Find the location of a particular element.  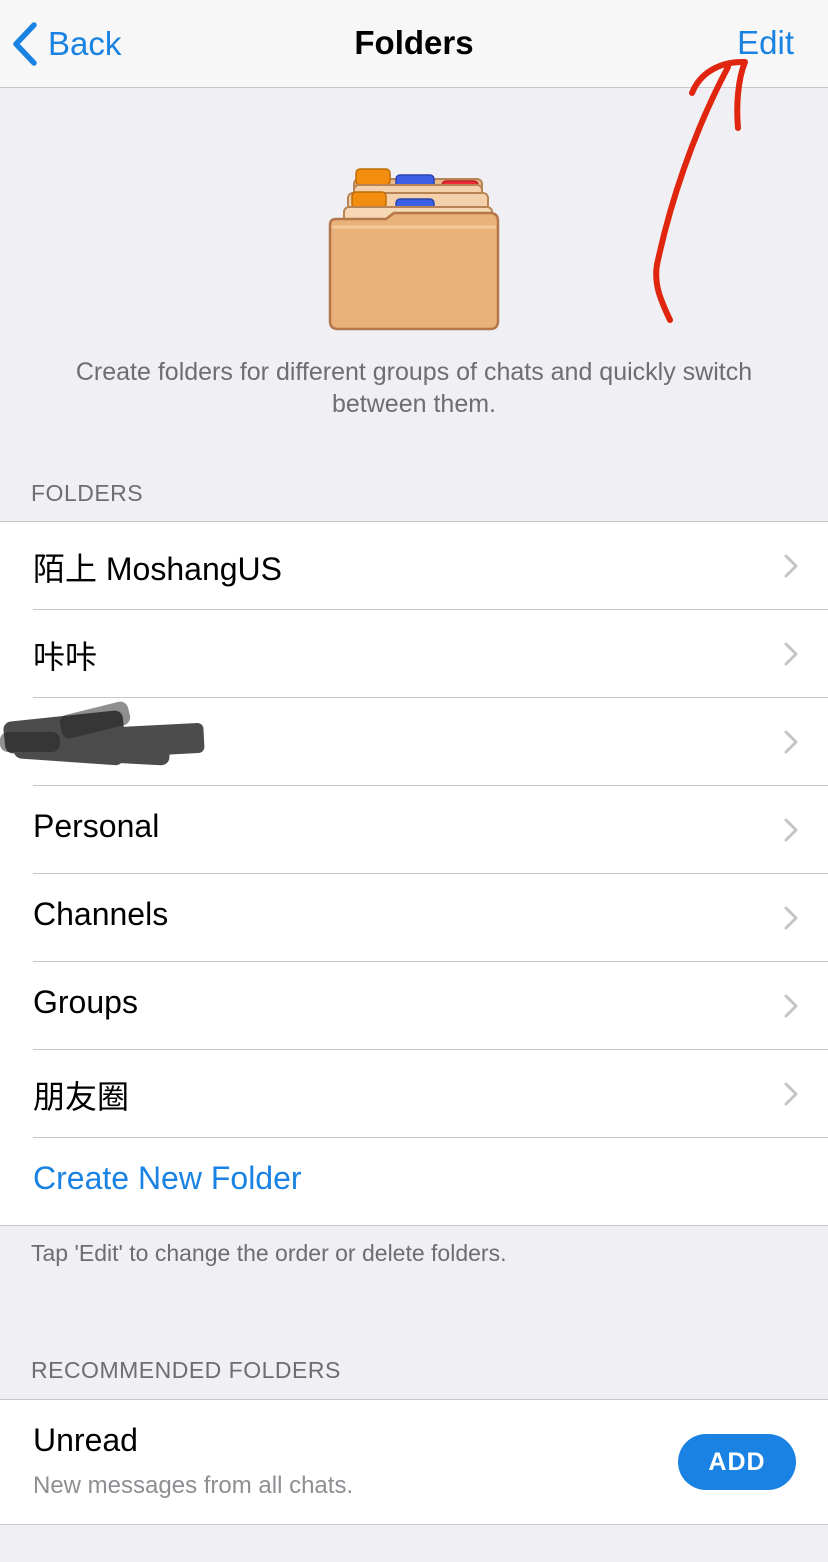

folder-row: 陌上 MoshangUS is located at coordinates (414, 566).